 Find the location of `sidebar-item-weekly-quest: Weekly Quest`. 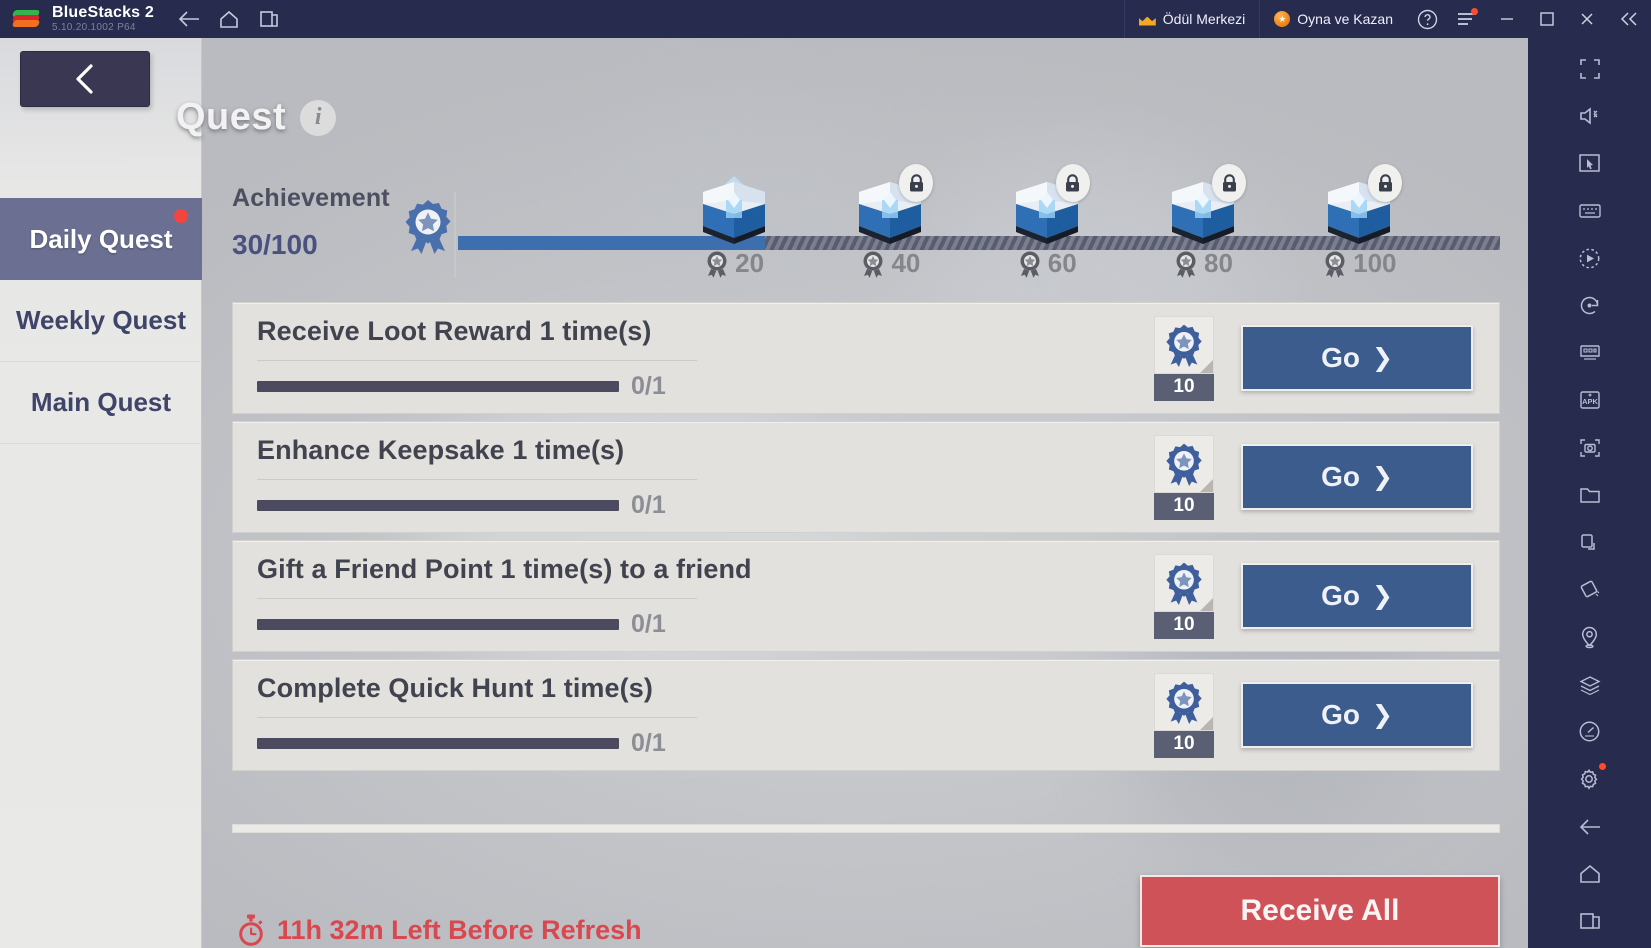

sidebar-item-weekly-quest: Weekly Quest is located at coordinates (101, 321).